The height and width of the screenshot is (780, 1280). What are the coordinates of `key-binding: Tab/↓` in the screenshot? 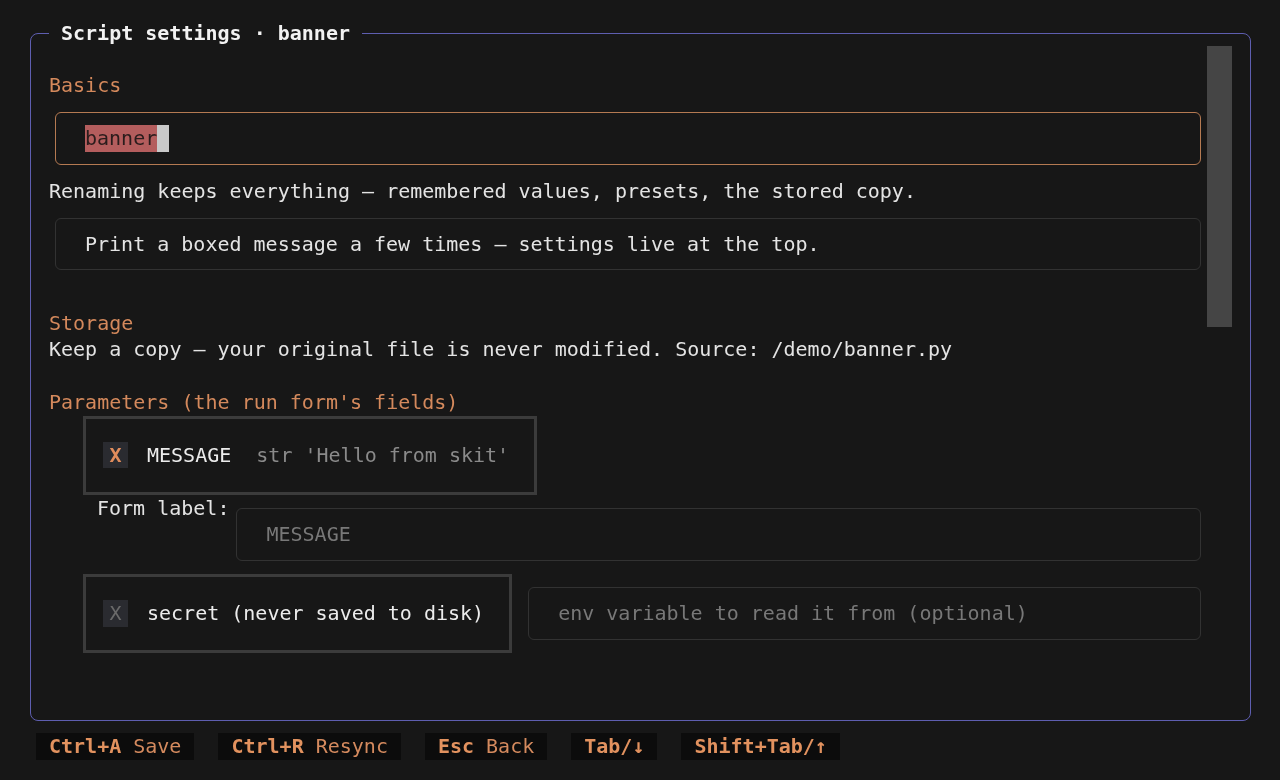 It's located at (614, 746).